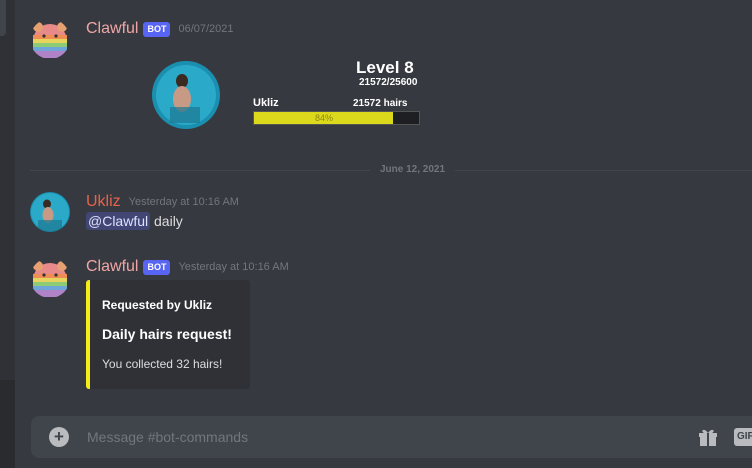  I want to click on channel-sidebar-edge, so click(7, 234).